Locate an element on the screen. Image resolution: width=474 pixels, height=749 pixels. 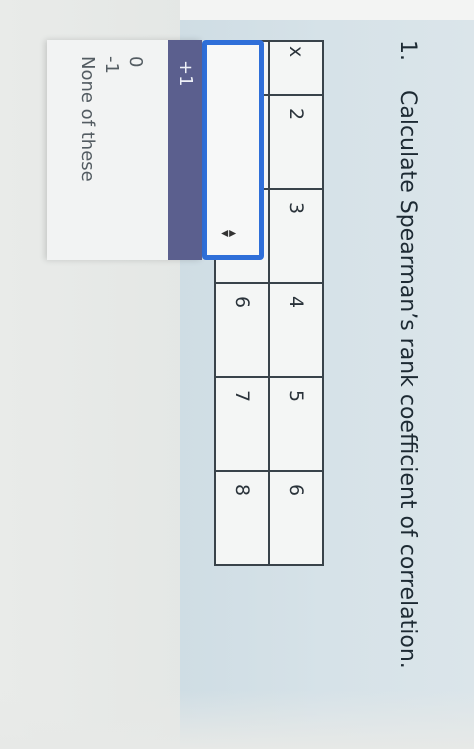
table-row: x 2 3 4 5 6 is located at coordinates (296, 303).